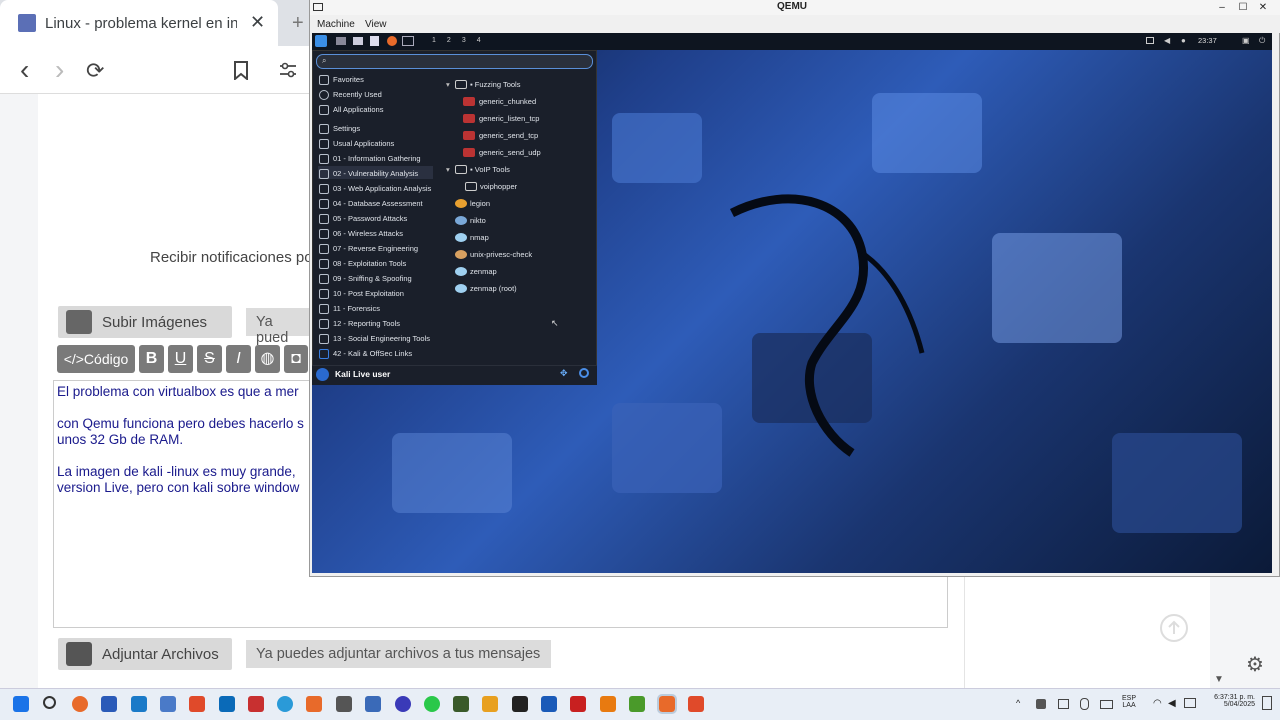  Describe the element at coordinates (366, 323) in the screenshot. I see `category-reporting-tools: 12 - Reporting Tools` at that location.